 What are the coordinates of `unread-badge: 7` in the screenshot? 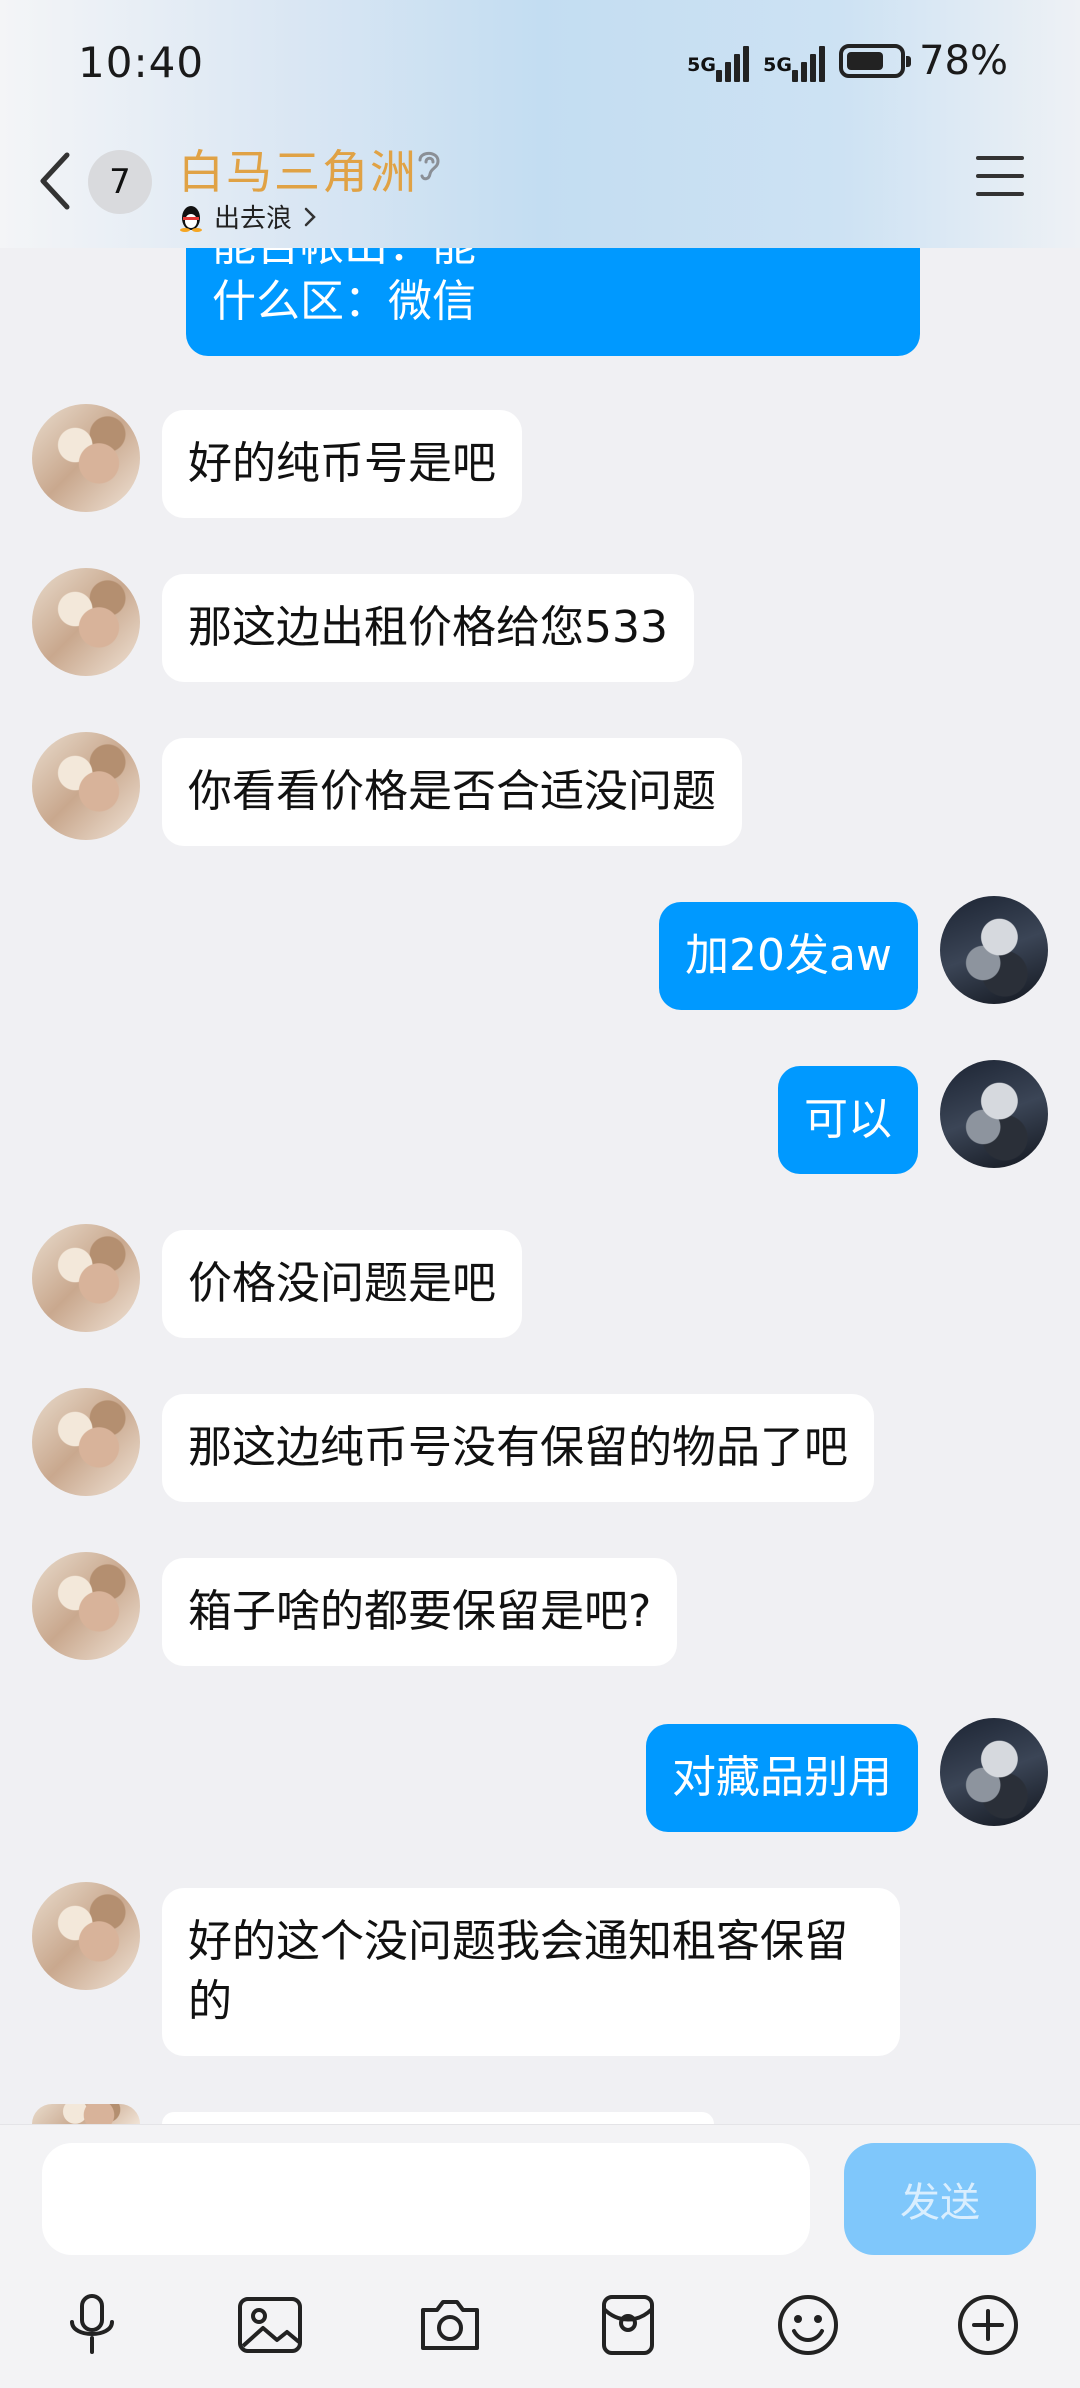 It's located at (120, 182).